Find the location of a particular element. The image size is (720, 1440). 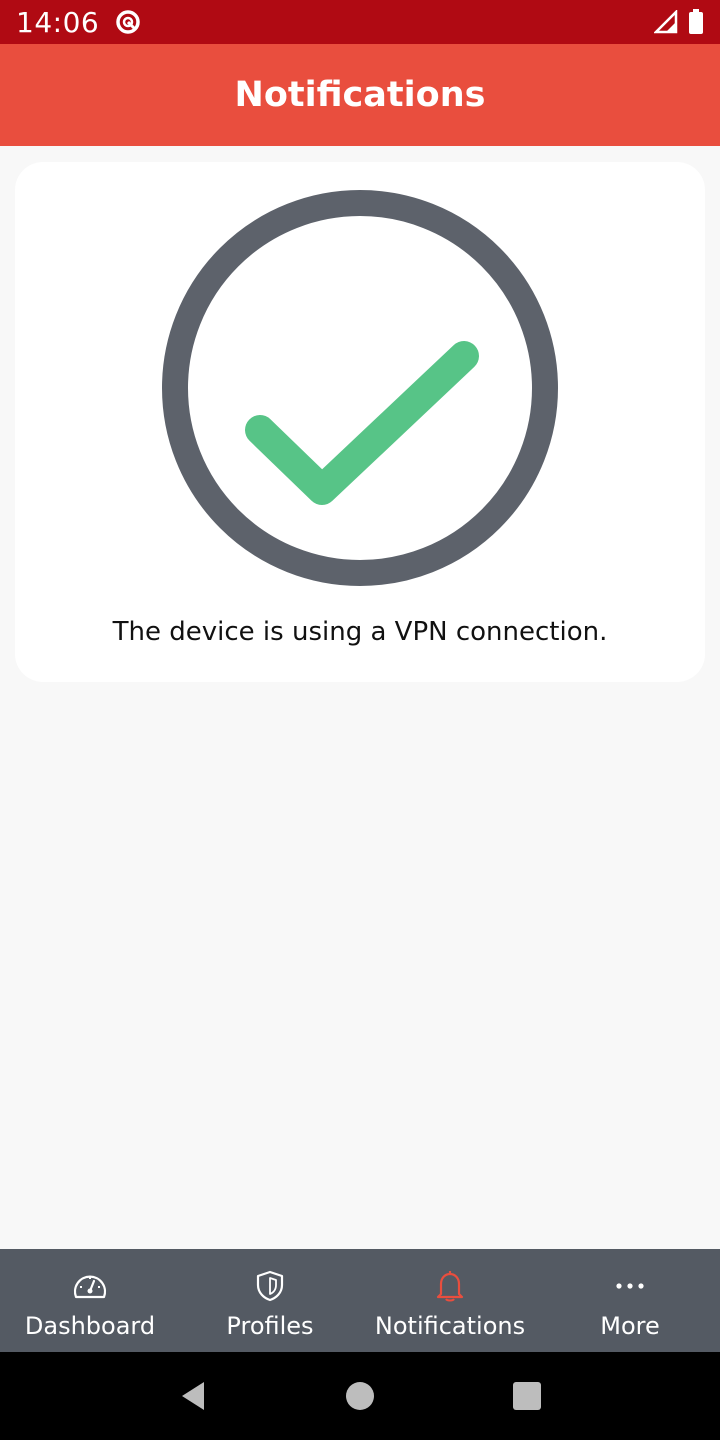

recents-square-icon is located at coordinates (526, 1396).